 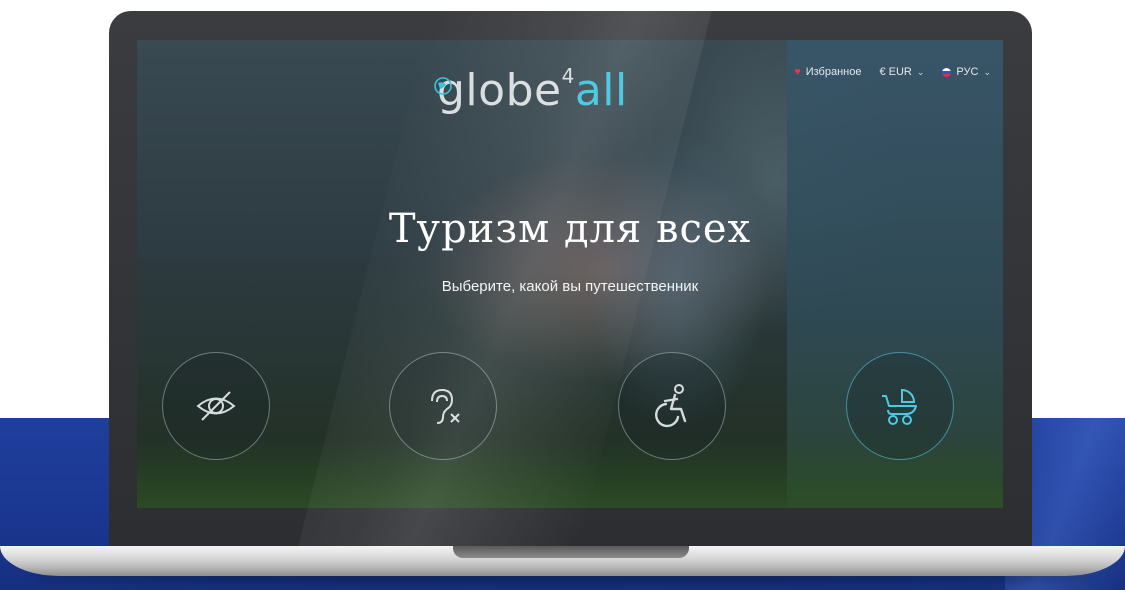 I want to click on hearing-impaired-button, so click(x=443, y=406).